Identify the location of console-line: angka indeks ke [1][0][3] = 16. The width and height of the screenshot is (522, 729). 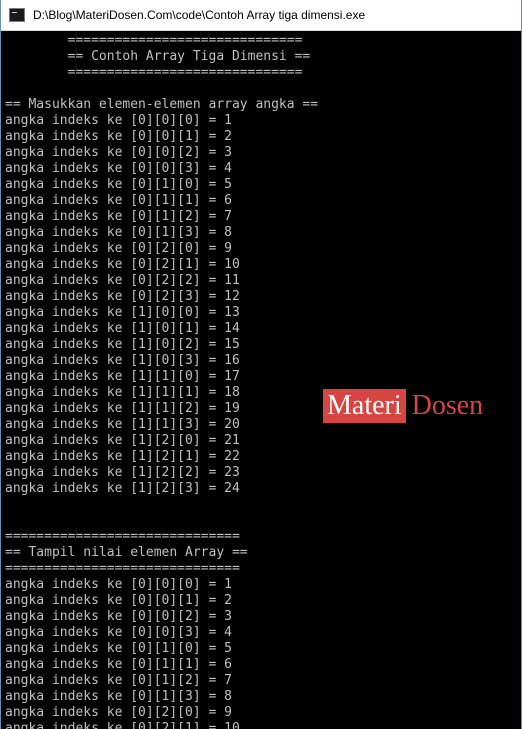
(122, 360).